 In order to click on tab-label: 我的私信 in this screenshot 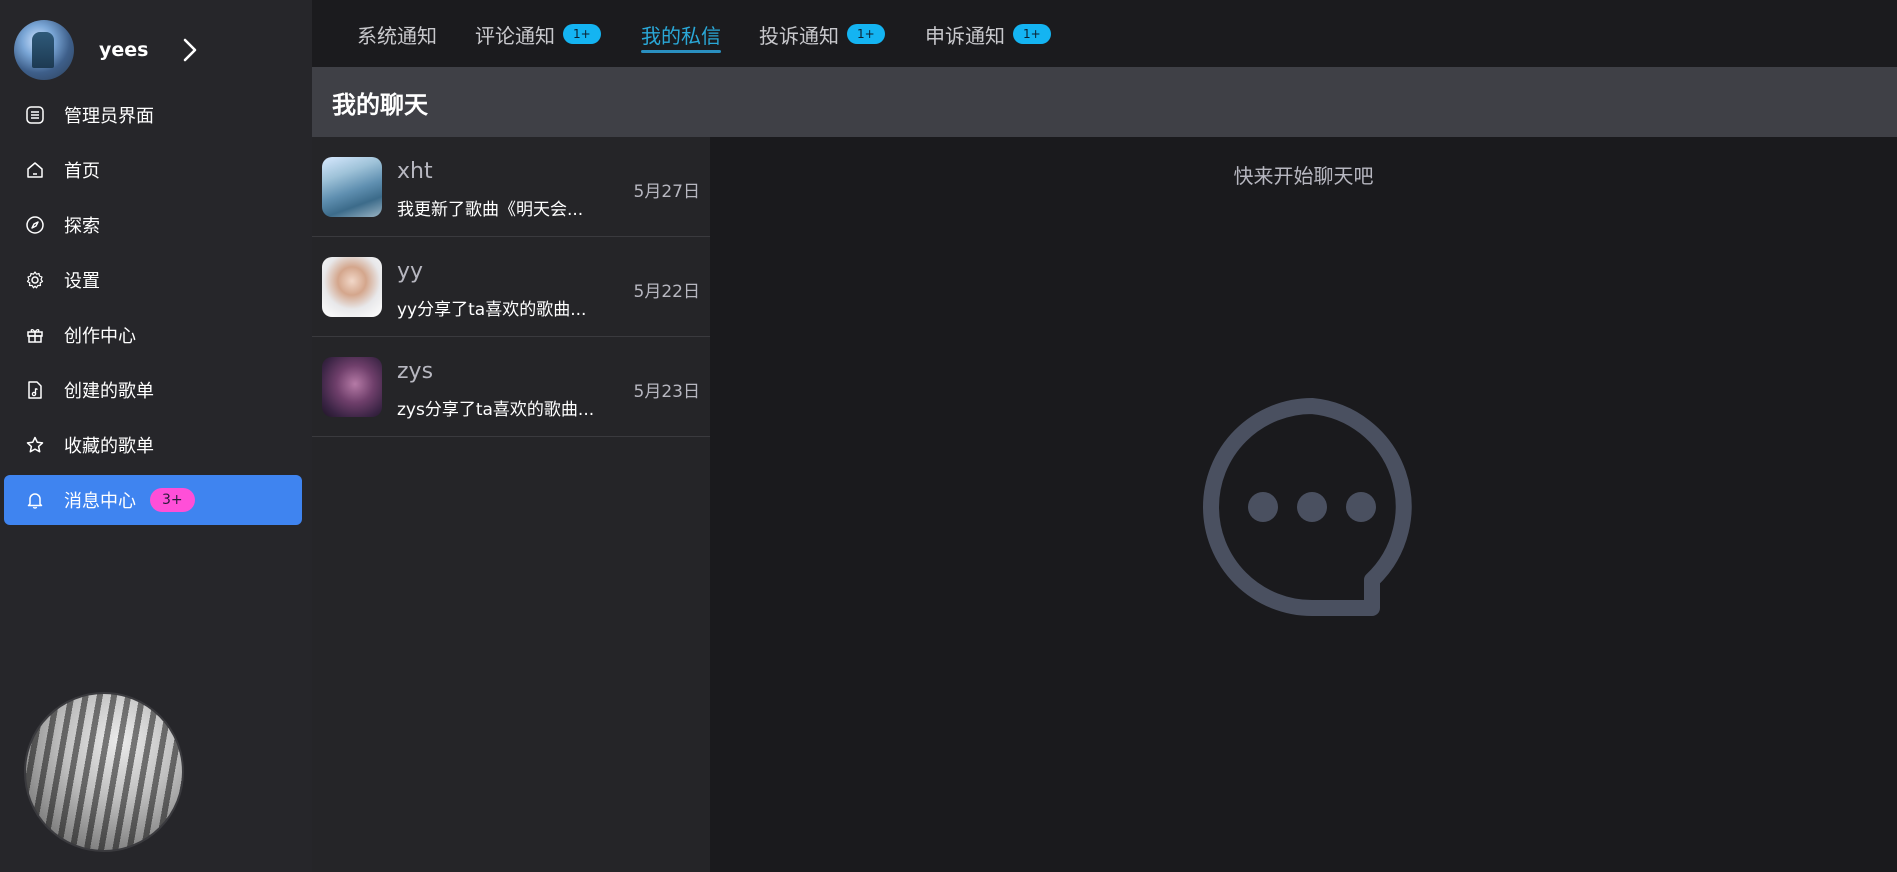, I will do `click(681, 36)`.